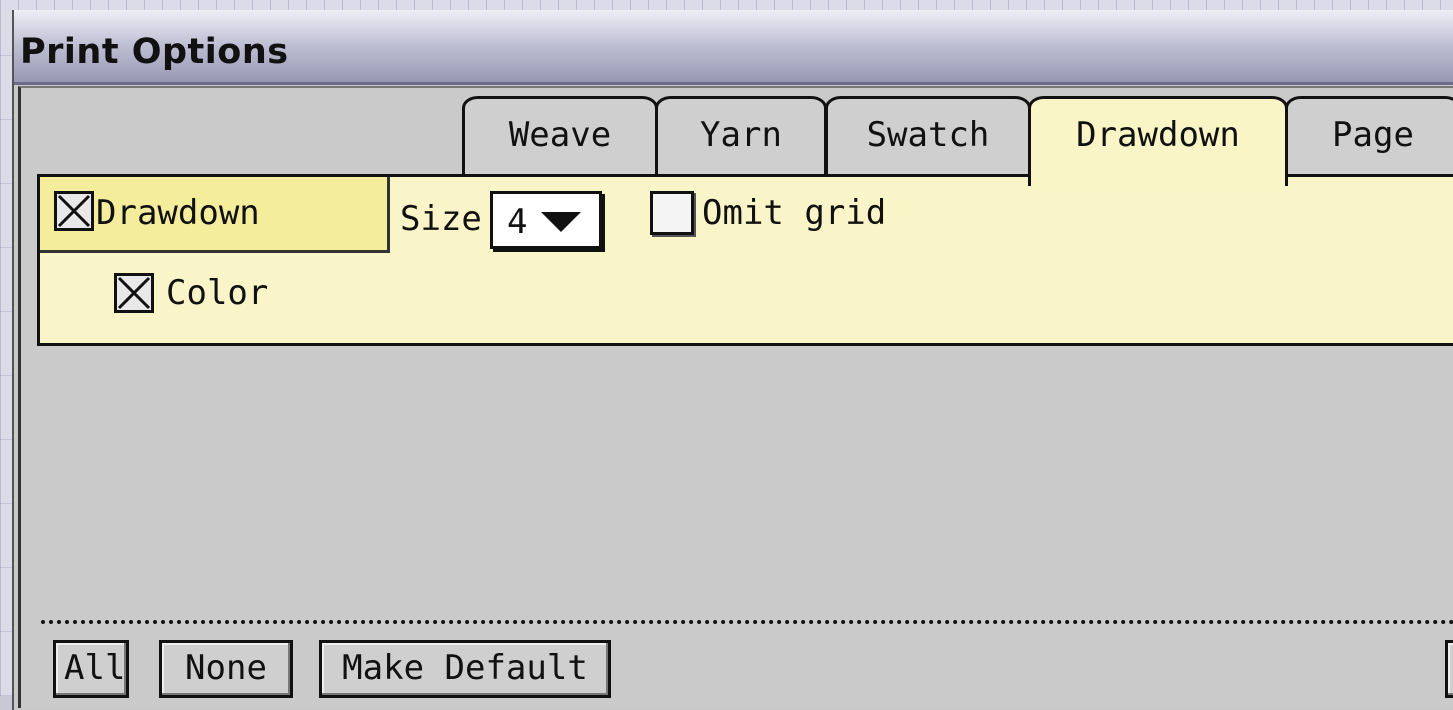 This screenshot has width=1453, height=710. I want to click on omit-grid-label: Omit grid, so click(794, 213).